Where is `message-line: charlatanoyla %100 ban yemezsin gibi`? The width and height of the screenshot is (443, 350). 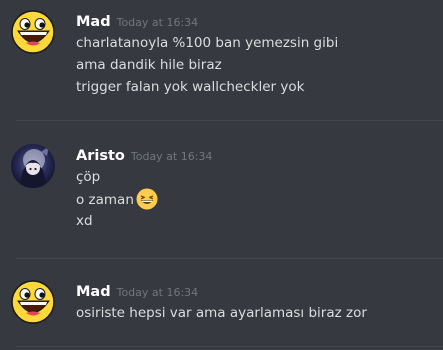 message-line: charlatanoyla %100 ban yemezsin gibi is located at coordinates (207, 43).